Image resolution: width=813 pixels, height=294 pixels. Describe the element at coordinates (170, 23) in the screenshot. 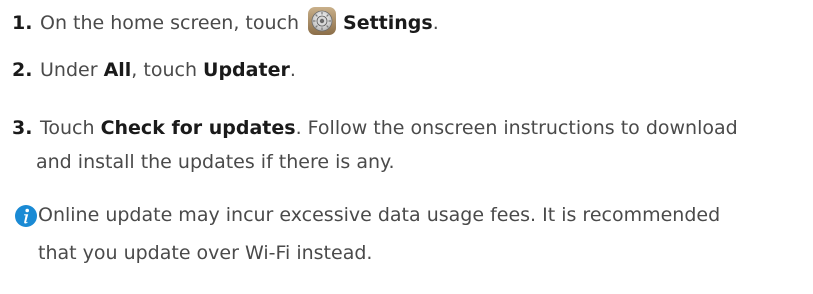

I see `step-text: On the home screen, touch` at that location.